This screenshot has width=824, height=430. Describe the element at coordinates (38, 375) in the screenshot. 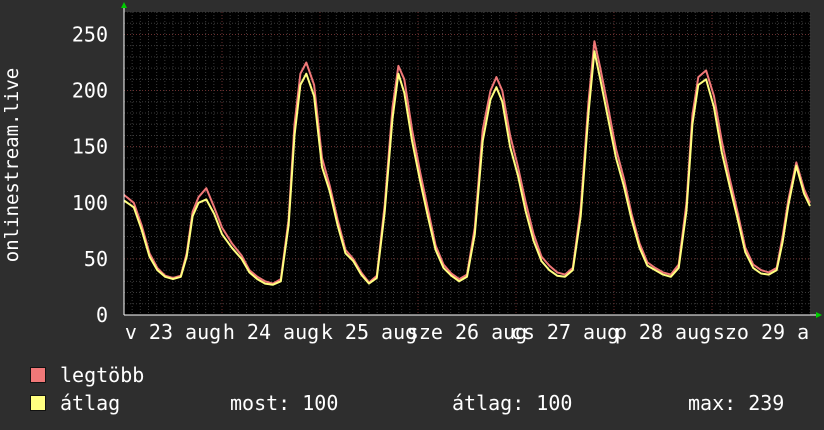

I see `legend-swatch-max` at that location.